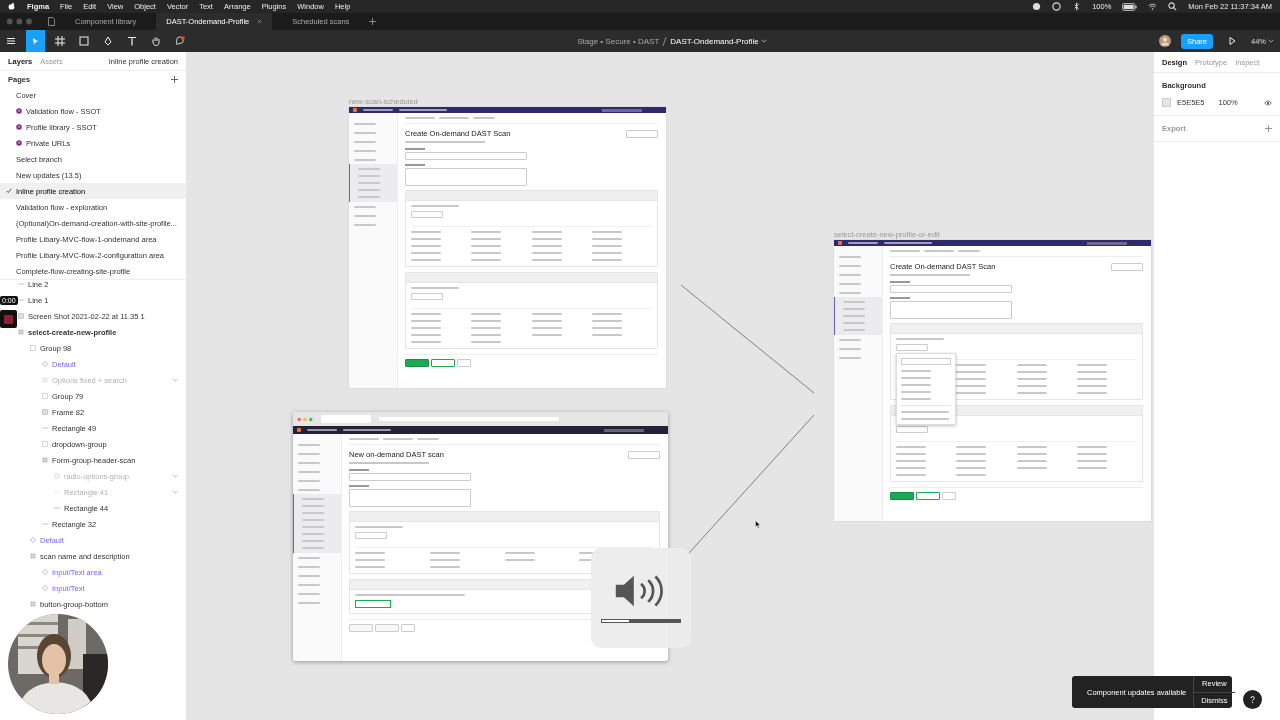 This screenshot has width=1280, height=720. I want to click on bluetooth-icon, so click(1077, 6).